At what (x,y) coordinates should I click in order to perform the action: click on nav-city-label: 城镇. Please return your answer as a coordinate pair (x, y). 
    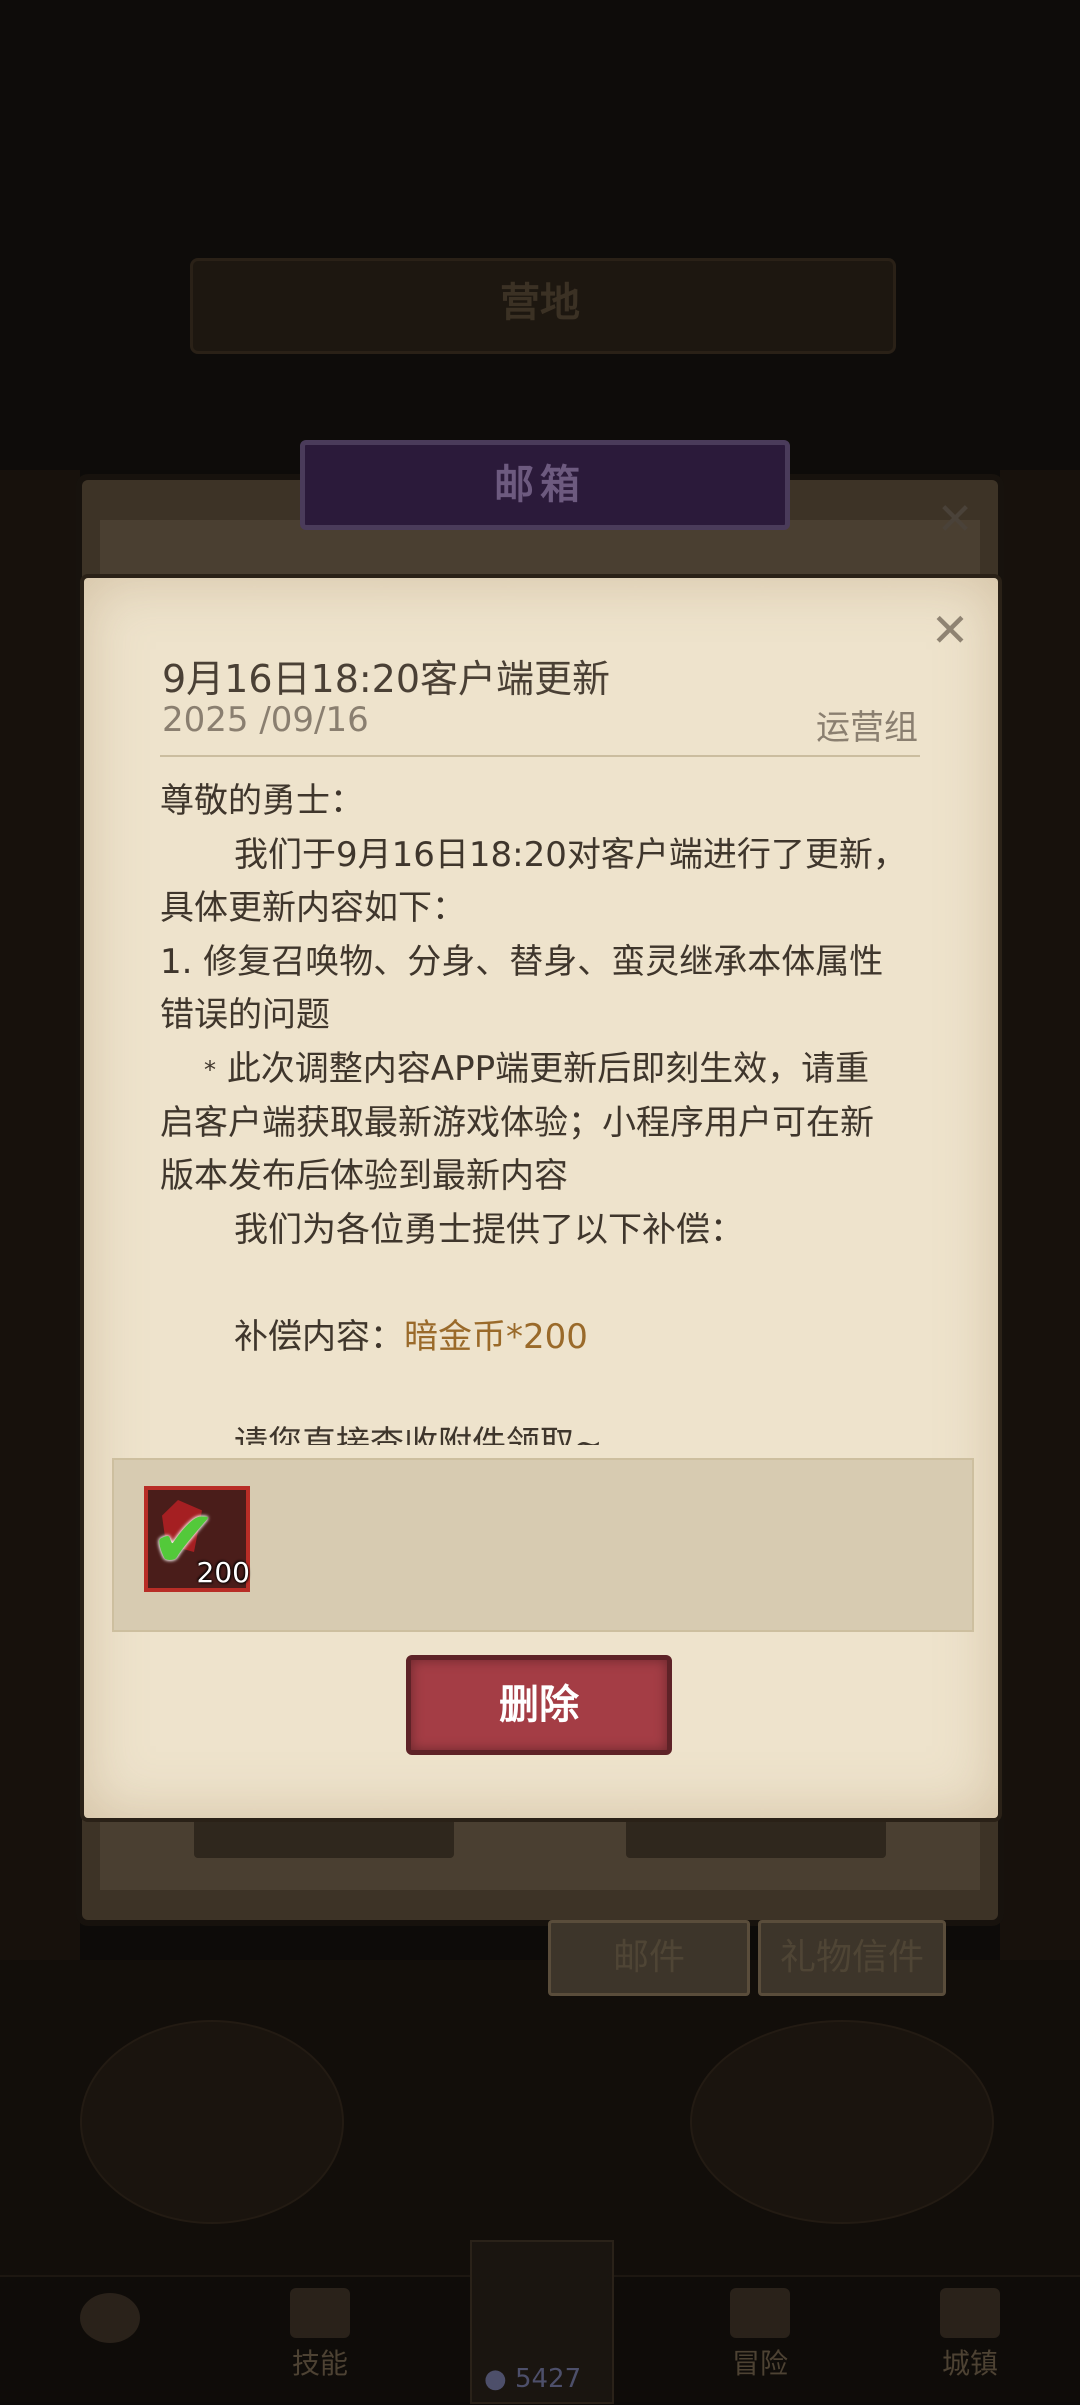
    Looking at the image, I should click on (969, 2363).